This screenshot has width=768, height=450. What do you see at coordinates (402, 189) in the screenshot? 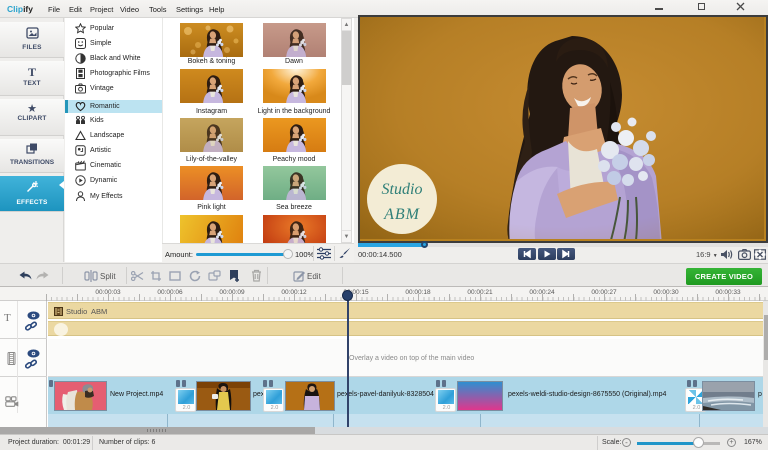
I see `svg-text: Studio` at bounding box center [402, 189].